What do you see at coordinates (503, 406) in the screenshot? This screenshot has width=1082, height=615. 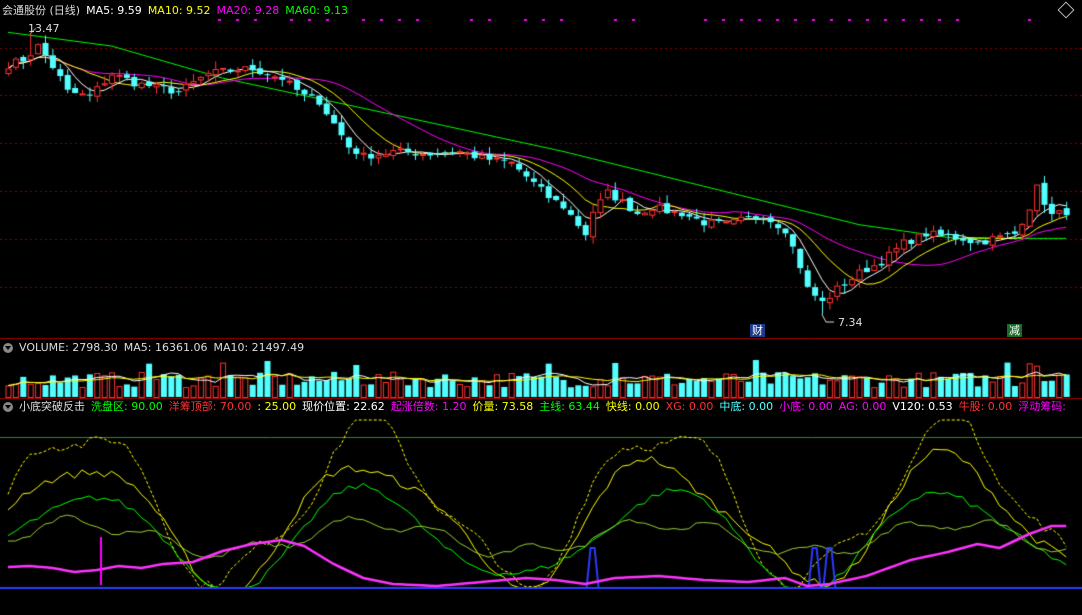 I see `indicator-value: 价量: 73.58` at bounding box center [503, 406].